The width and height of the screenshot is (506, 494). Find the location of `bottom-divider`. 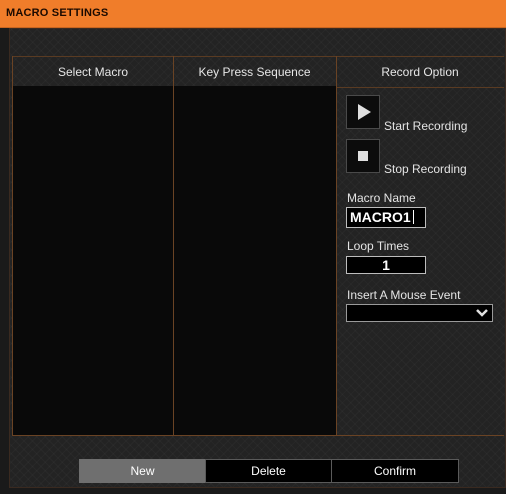

bottom-divider is located at coordinates (258, 435).